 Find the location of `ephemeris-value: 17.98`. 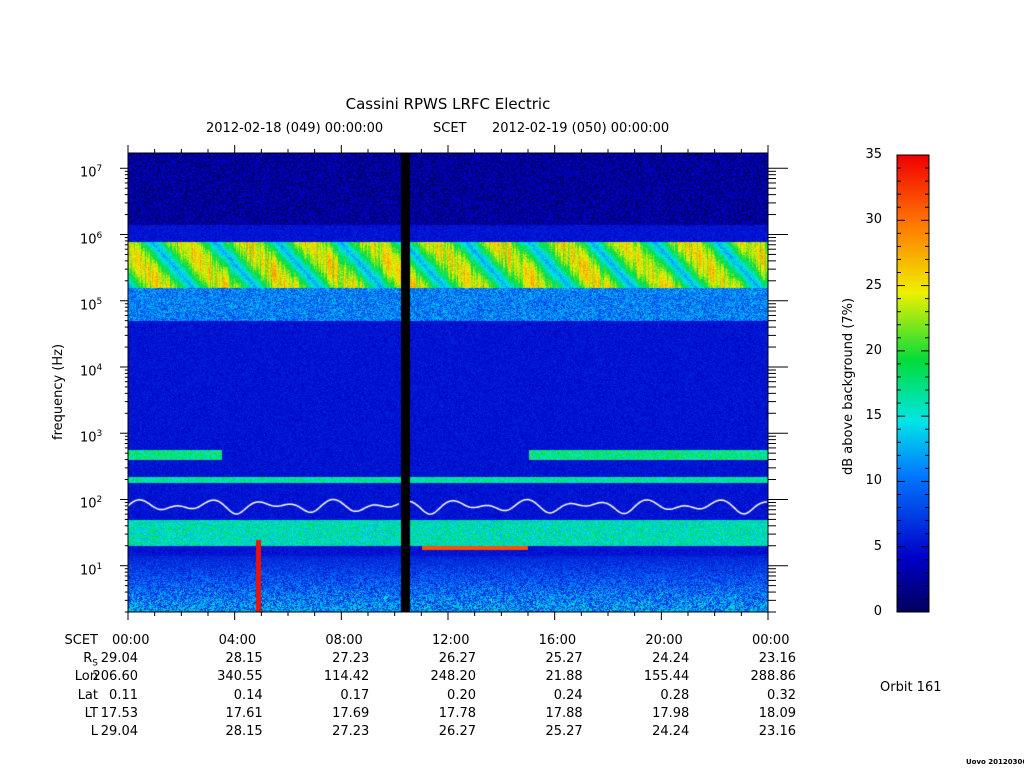

ephemeris-value: 17.98 is located at coordinates (671, 713).